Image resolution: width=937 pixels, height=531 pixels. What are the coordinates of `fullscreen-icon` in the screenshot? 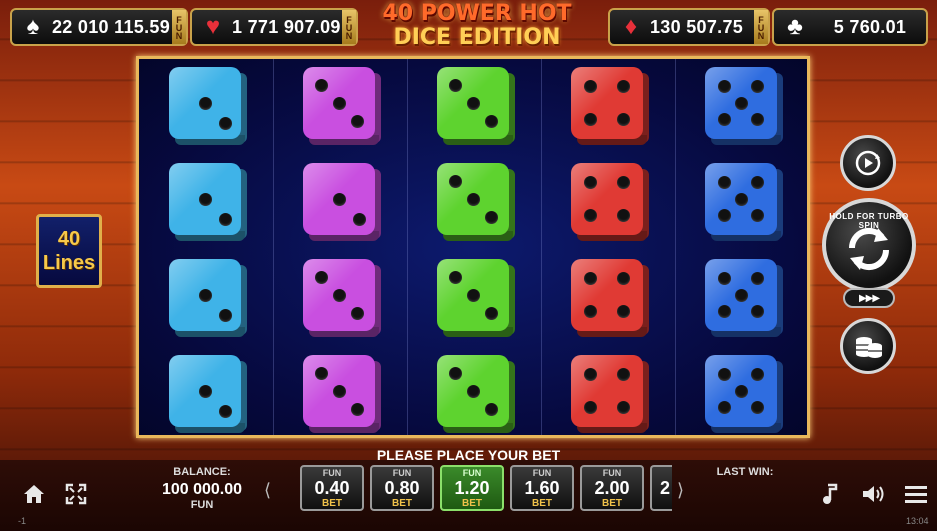 It's located at (76, 494).